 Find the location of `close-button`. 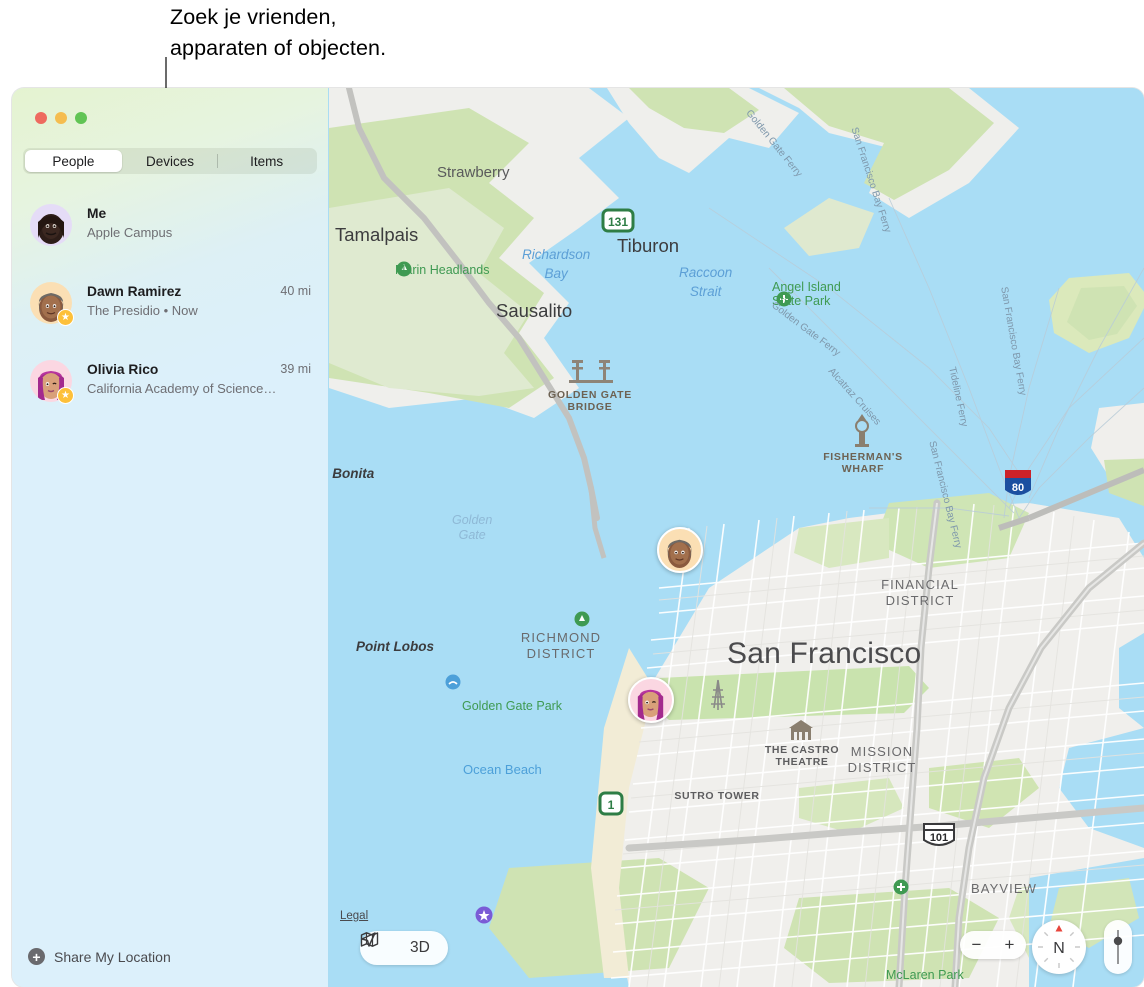

close-button is located at coordinates (41, 118).